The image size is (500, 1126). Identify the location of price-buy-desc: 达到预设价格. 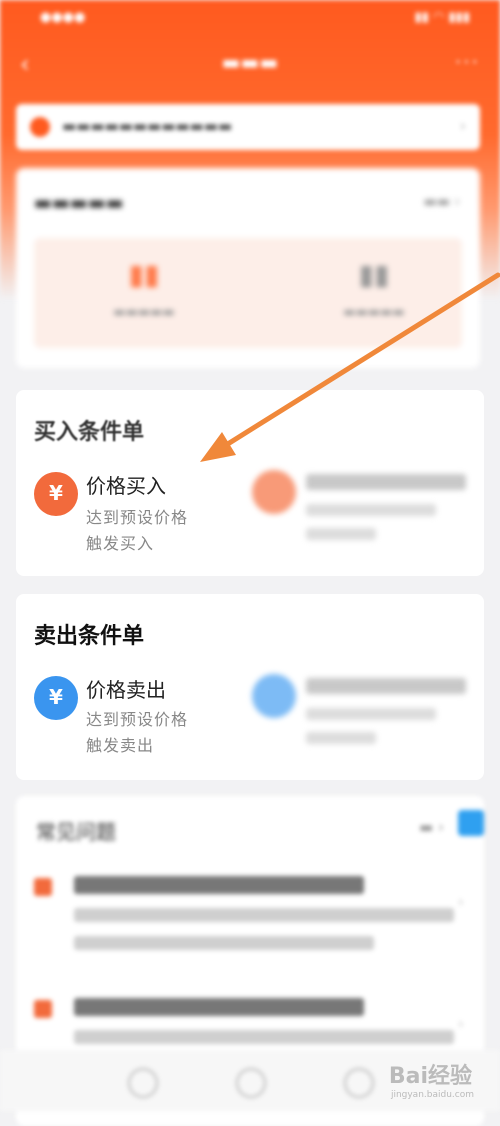
(137, 517).